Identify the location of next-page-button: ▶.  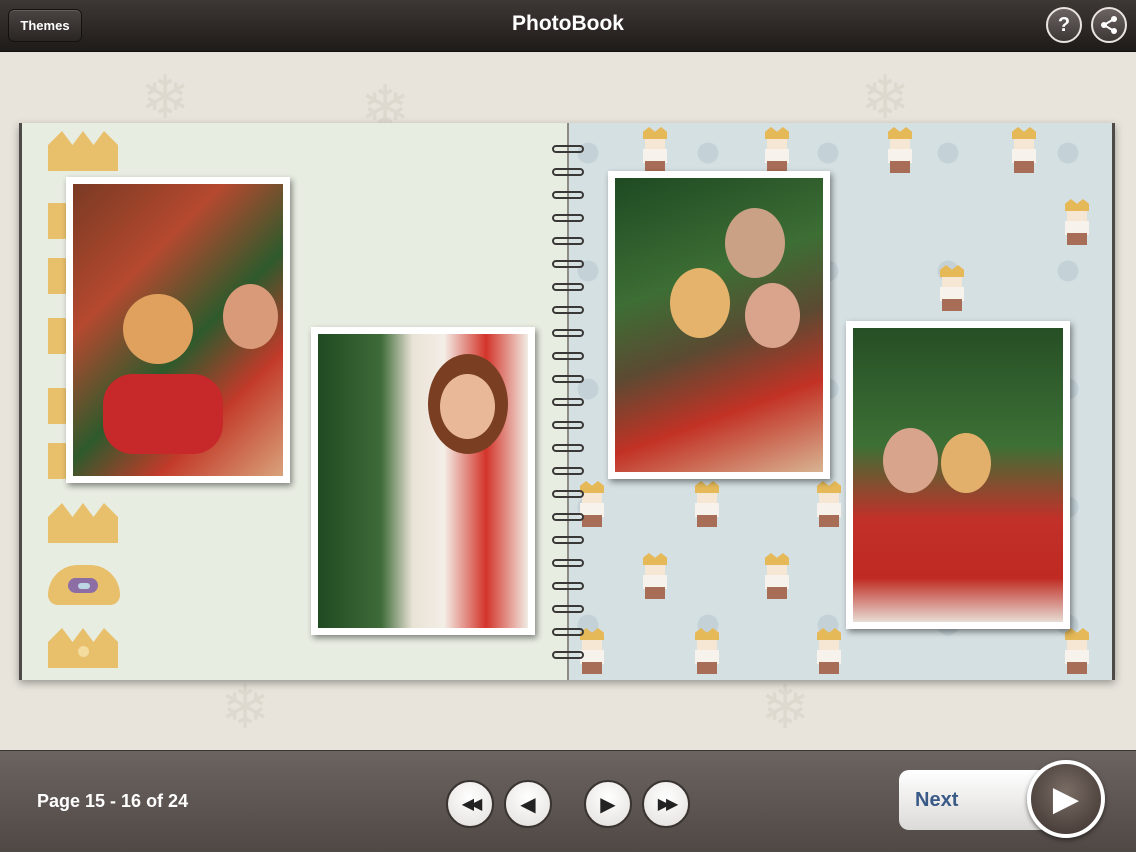
(608, 804).